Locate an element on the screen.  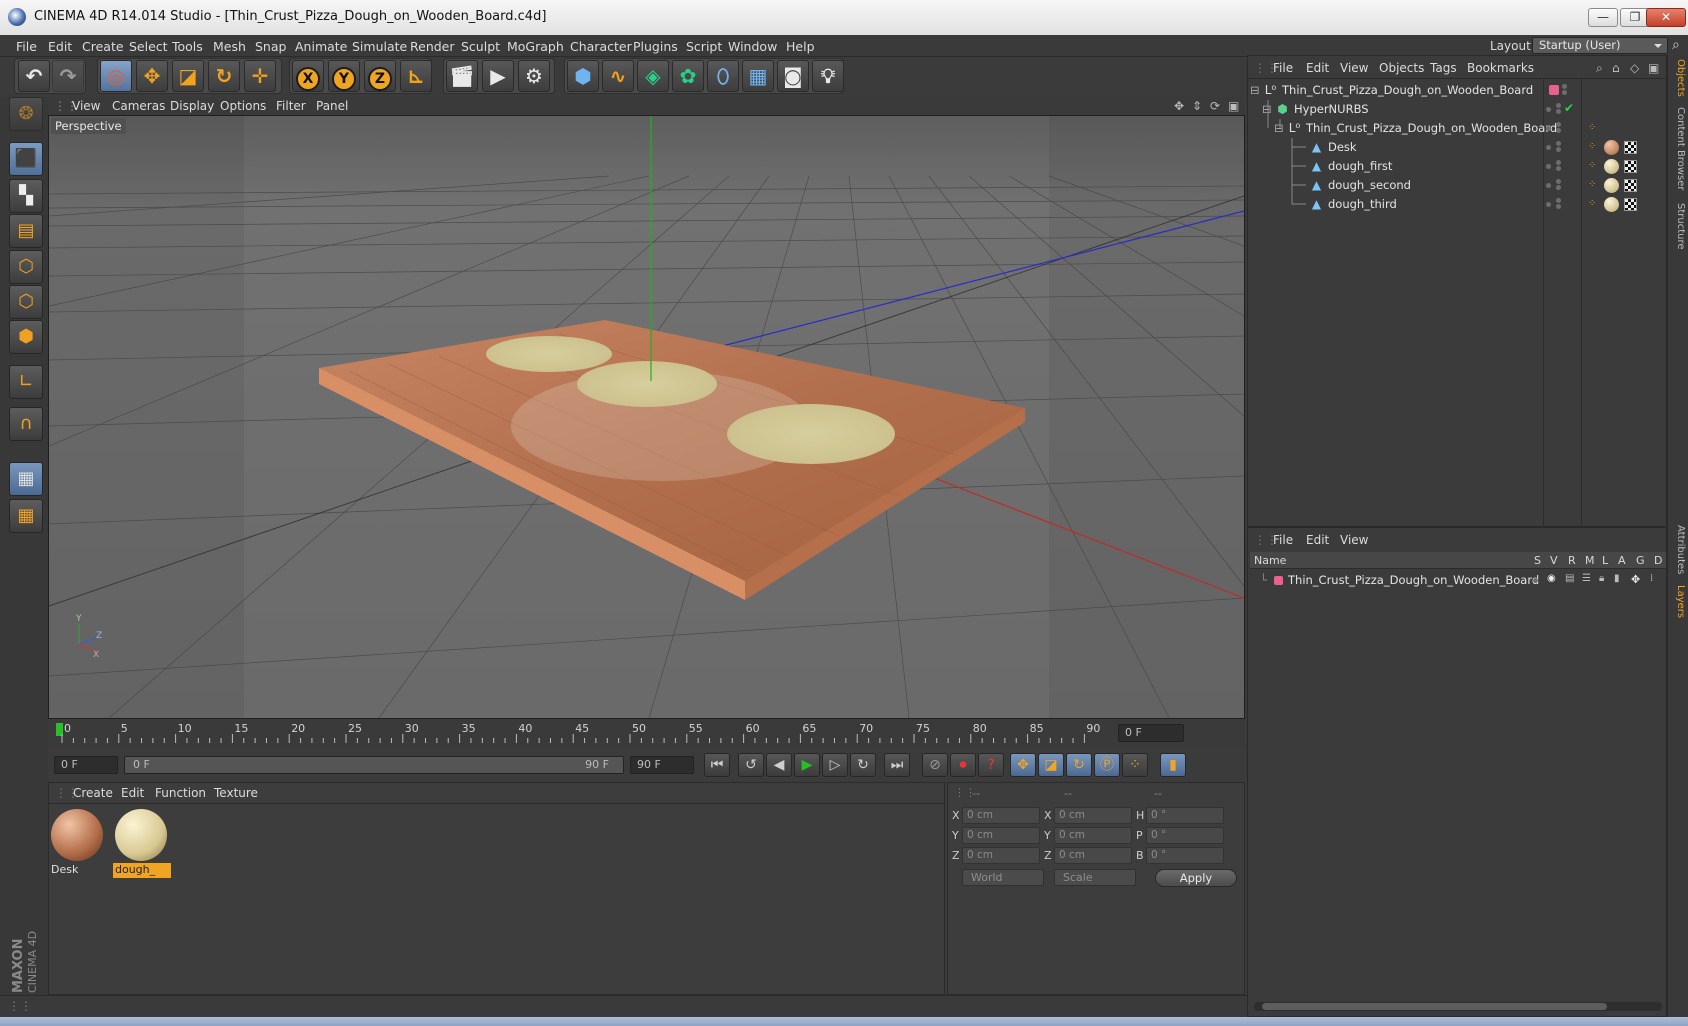
polygons-mode-button: ⬢ is located at coordinates (26, 337).